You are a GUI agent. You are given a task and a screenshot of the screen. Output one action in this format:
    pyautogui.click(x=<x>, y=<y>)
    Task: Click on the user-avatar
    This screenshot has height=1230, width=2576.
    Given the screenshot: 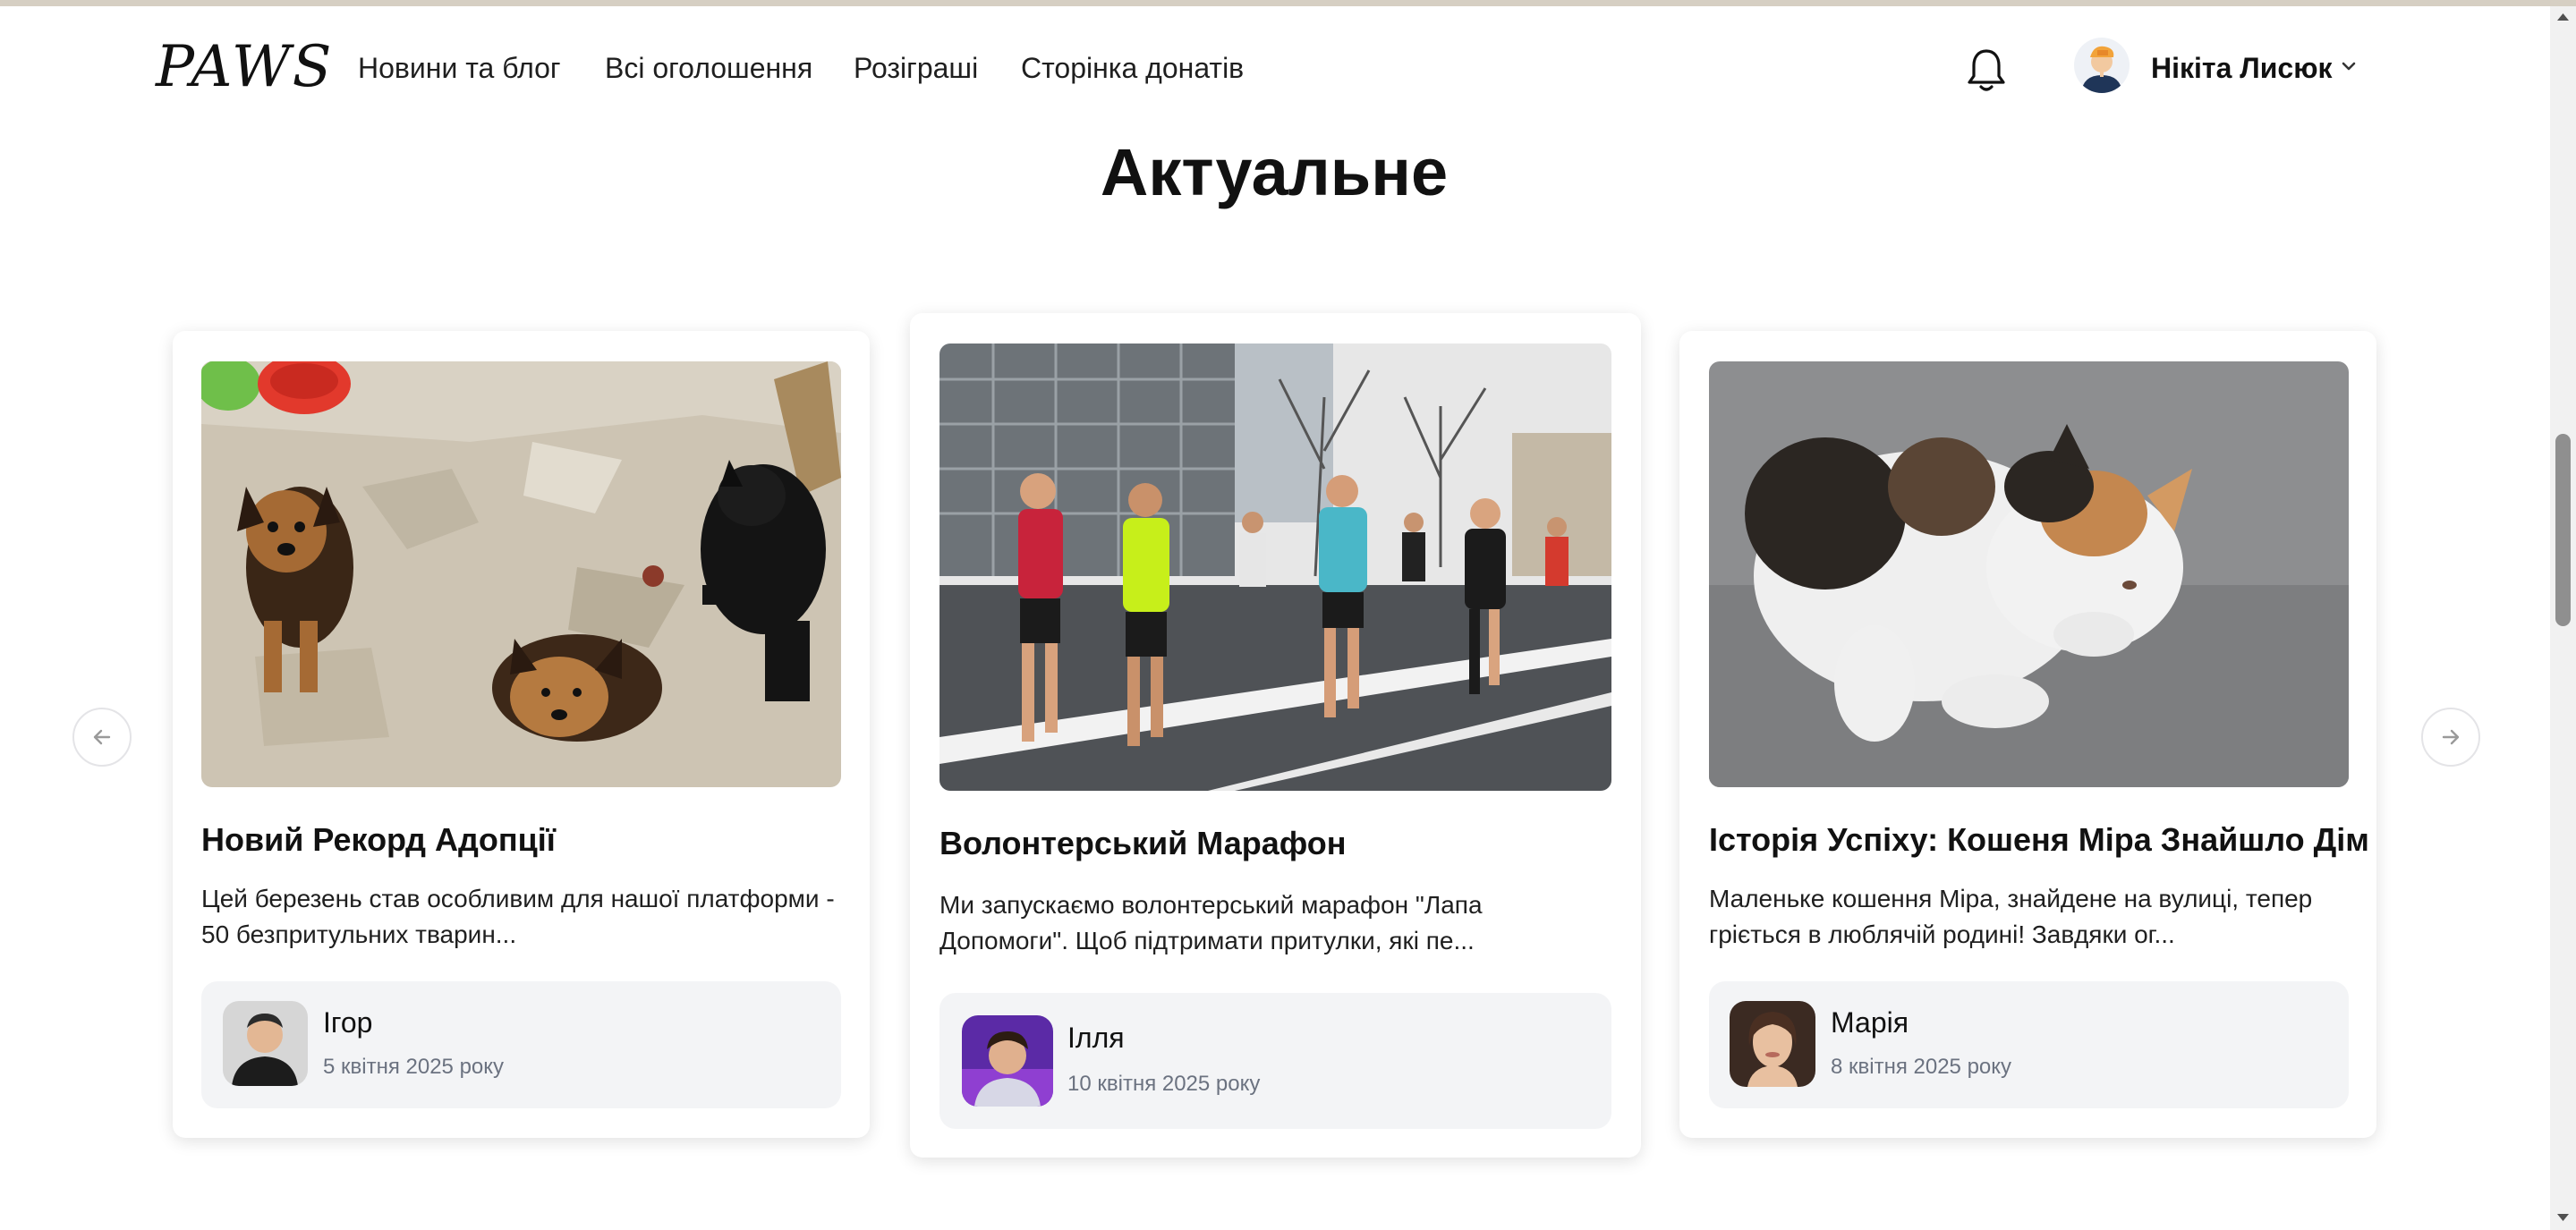 What is the action you would take?
    pyautogui.click(x=2102, y=65)
    